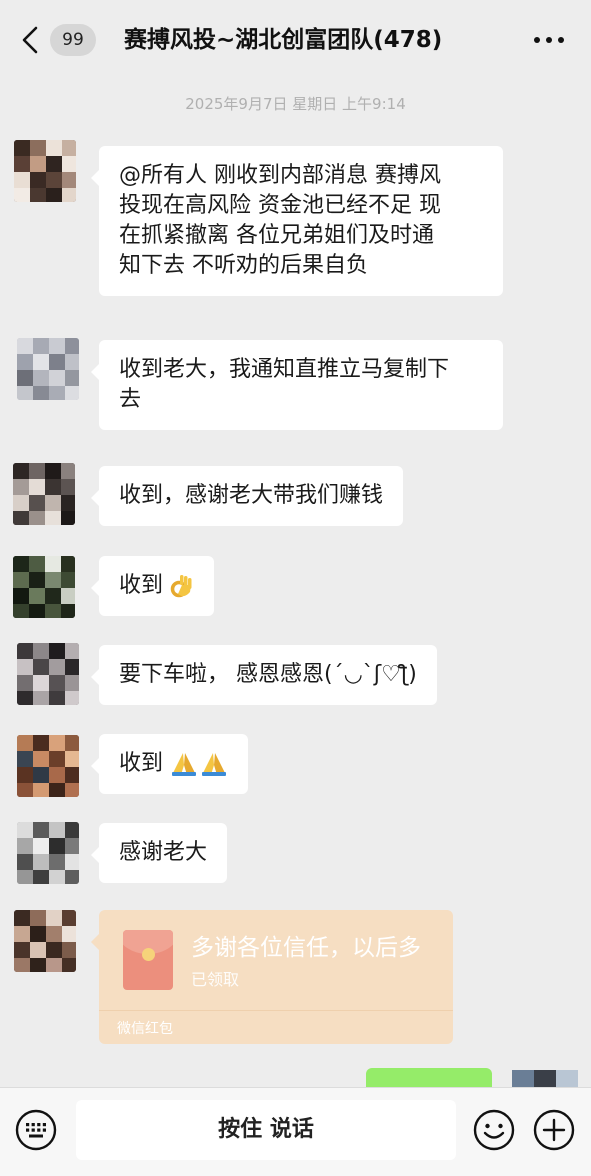 This screenshot has width=591, height=1176. I want to click on message-text: 感谢老大, so click(163, 852).